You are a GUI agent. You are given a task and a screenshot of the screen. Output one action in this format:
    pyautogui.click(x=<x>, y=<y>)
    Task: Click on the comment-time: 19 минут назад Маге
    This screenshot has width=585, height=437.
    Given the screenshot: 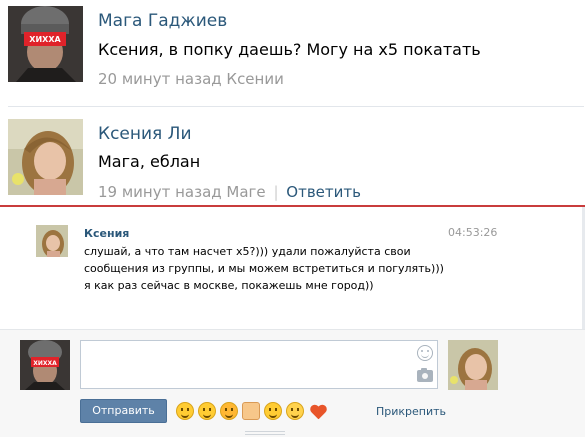 What is the action you would take?
    pyautogui.click(x=182, y=192)
    